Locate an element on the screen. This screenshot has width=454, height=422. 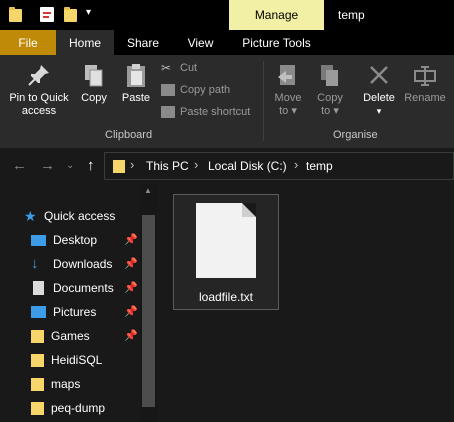
ribbon-group-divider is located at coordinates (263, 101).